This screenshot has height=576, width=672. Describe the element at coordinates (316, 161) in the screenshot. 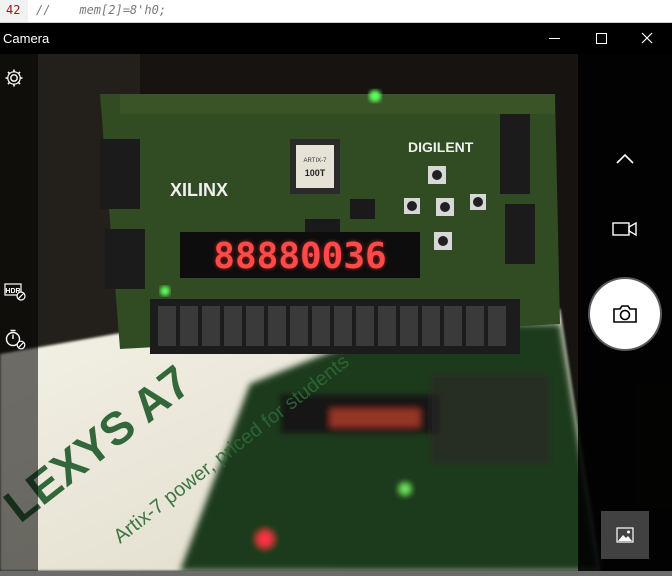

I see `chip-label: ARTIX-7` at that location.